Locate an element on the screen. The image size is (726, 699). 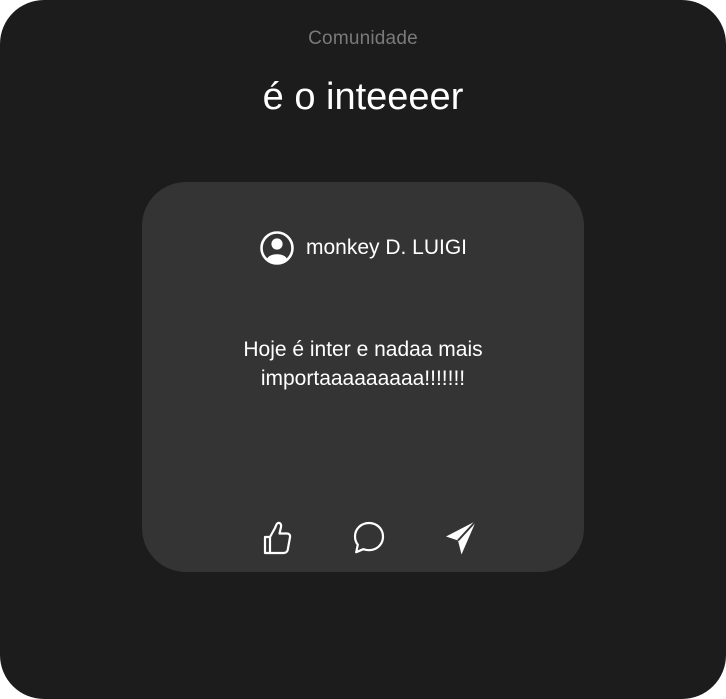
comment-bubble-icon is located at coordinates (369, 537).